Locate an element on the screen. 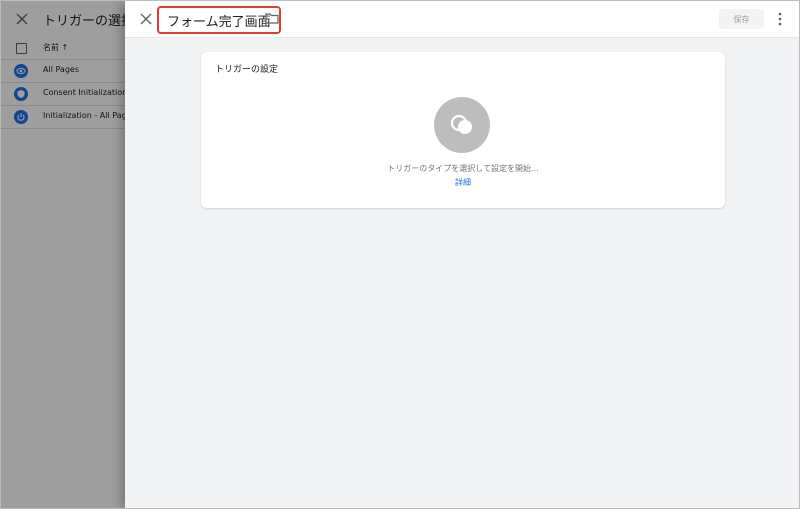 Image resolution: width=800 pixels, height=509 pixels. empty-panel-area is located at coordinates (63, 318).